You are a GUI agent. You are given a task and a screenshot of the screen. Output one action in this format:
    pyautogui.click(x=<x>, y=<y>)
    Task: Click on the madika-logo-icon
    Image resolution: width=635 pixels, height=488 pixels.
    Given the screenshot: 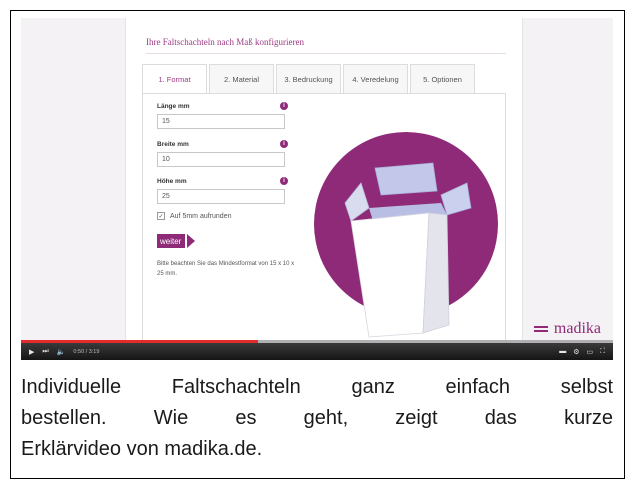 What is the action you would take?
    pyautogui.click(x=540, y=329)
    